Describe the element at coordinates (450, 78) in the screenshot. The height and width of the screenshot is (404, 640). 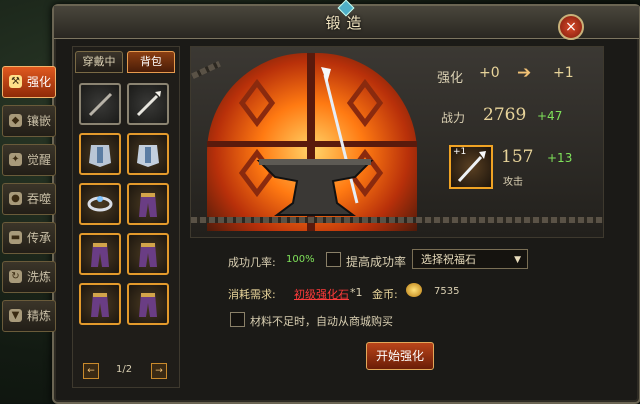
I see `enhance-label: 强化` at that location.